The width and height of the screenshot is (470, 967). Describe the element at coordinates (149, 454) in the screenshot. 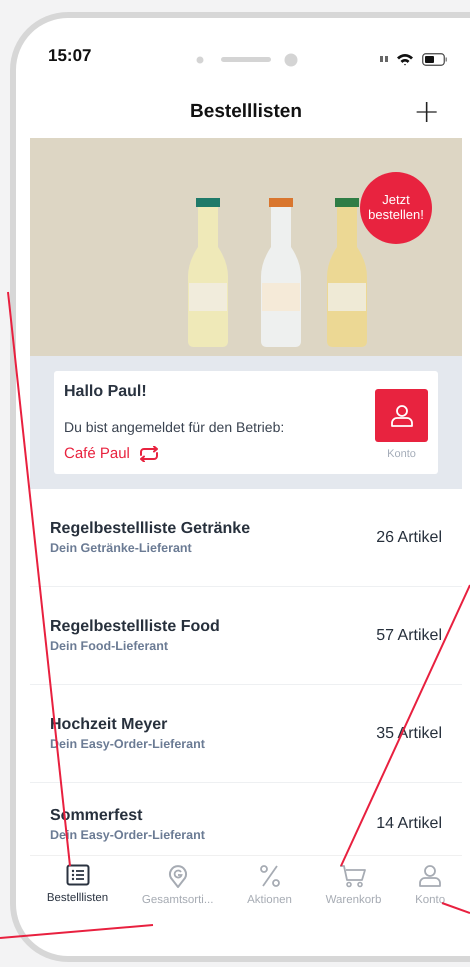

I see `switch-arrows-icon` at that location.